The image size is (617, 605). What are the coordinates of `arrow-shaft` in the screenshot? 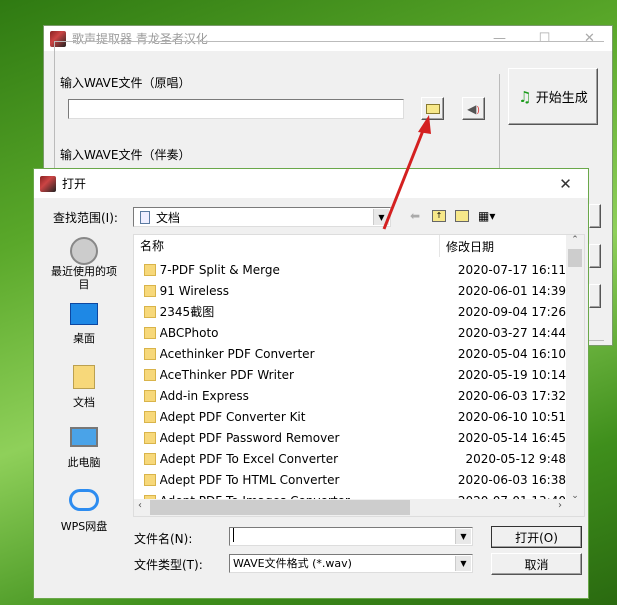 It's located at (404, 178).